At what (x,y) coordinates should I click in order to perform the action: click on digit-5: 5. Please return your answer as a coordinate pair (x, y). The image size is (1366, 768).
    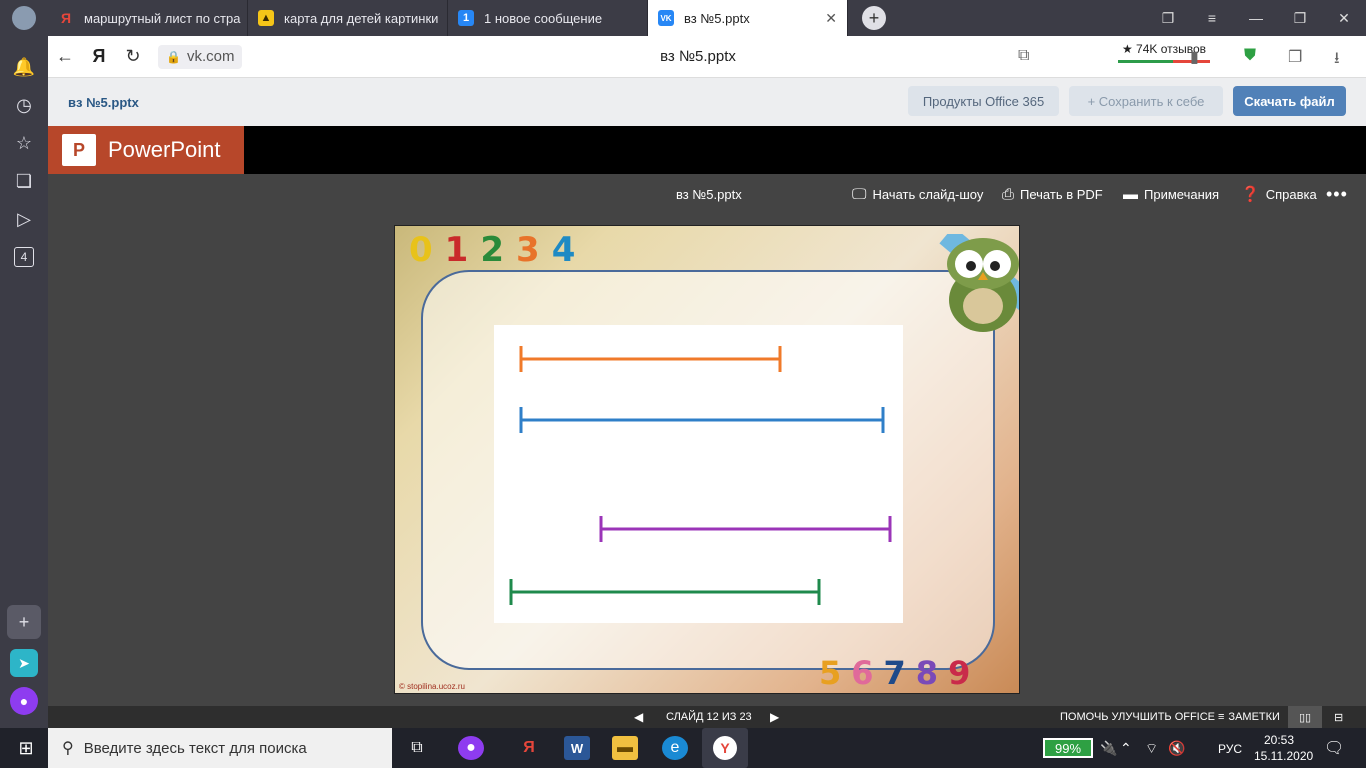
    Looking at the image, I should click on (830, 673).